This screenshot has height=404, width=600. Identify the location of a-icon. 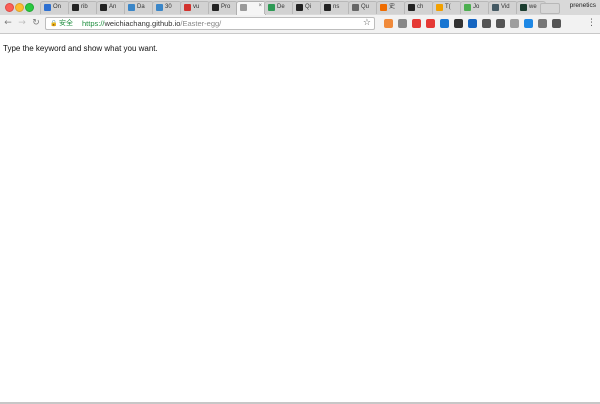
(500, 23).